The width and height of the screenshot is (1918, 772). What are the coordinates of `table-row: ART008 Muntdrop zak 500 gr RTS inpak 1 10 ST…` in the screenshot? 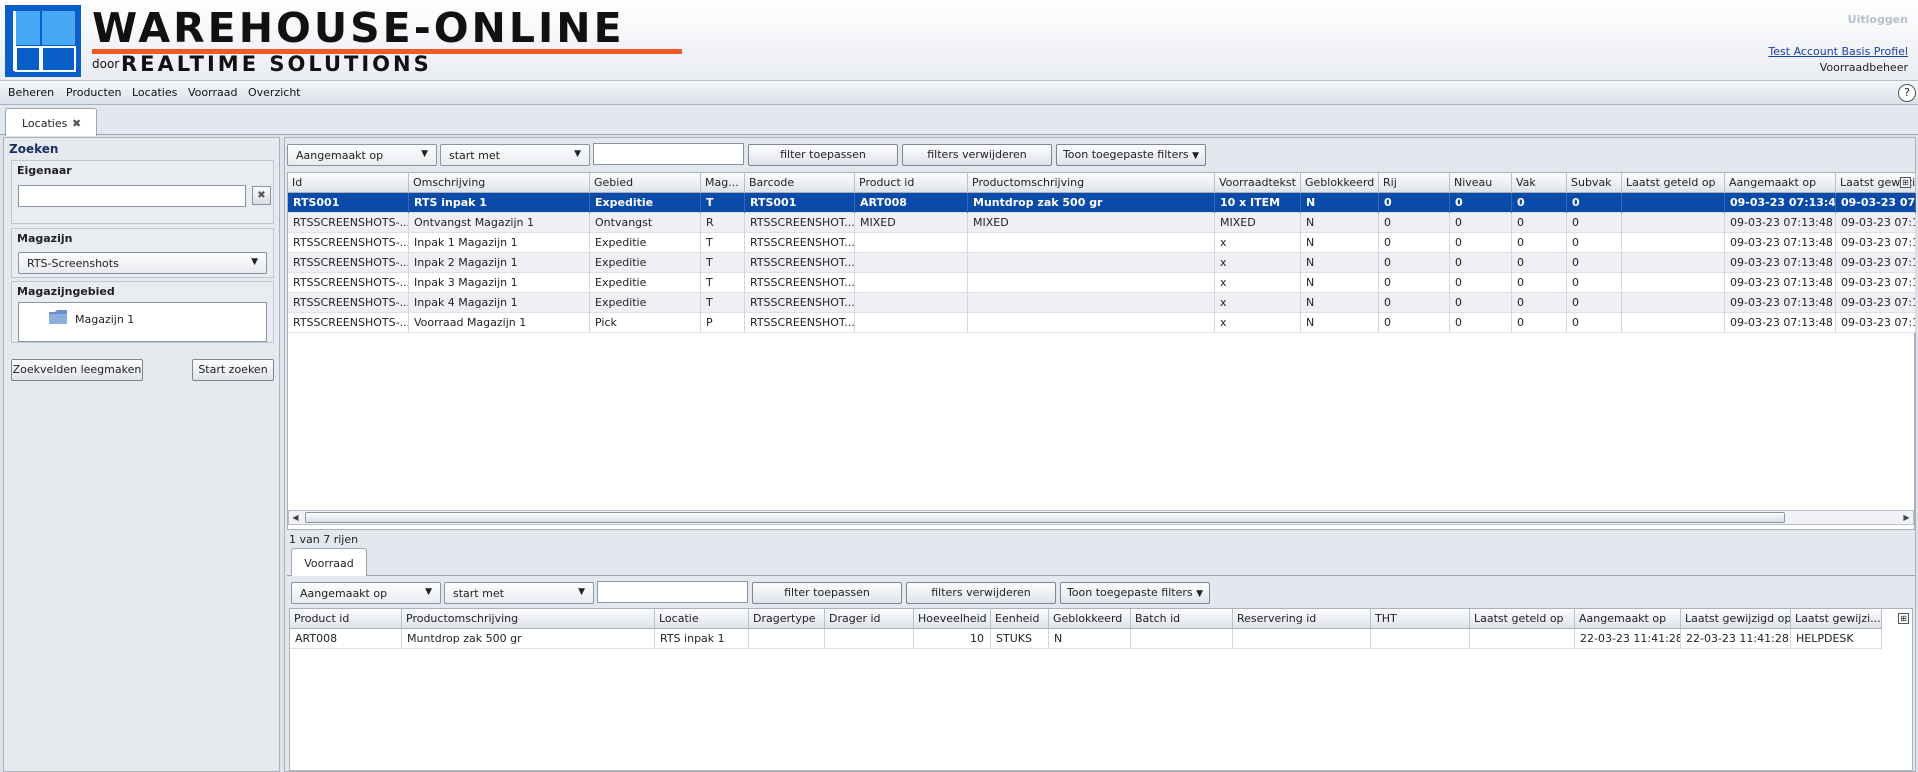 It's located at (1086, 639).